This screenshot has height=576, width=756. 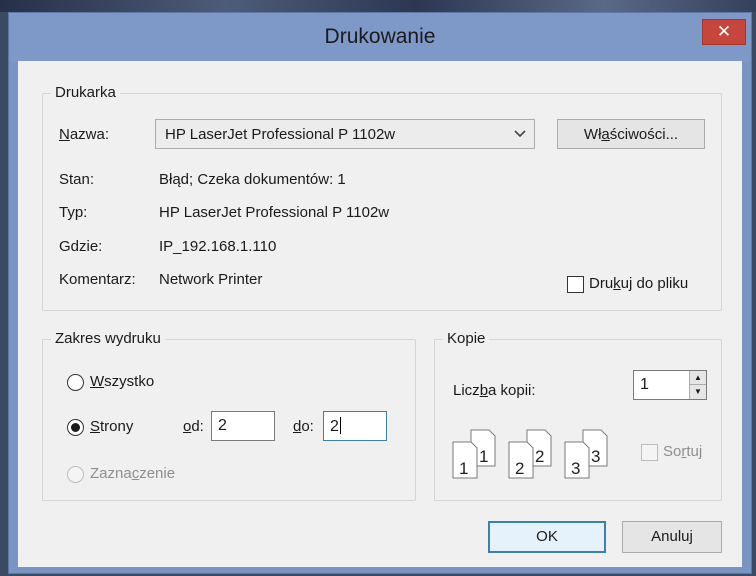 I want to click on chevron-down-icon, so click(x=520, y=133).